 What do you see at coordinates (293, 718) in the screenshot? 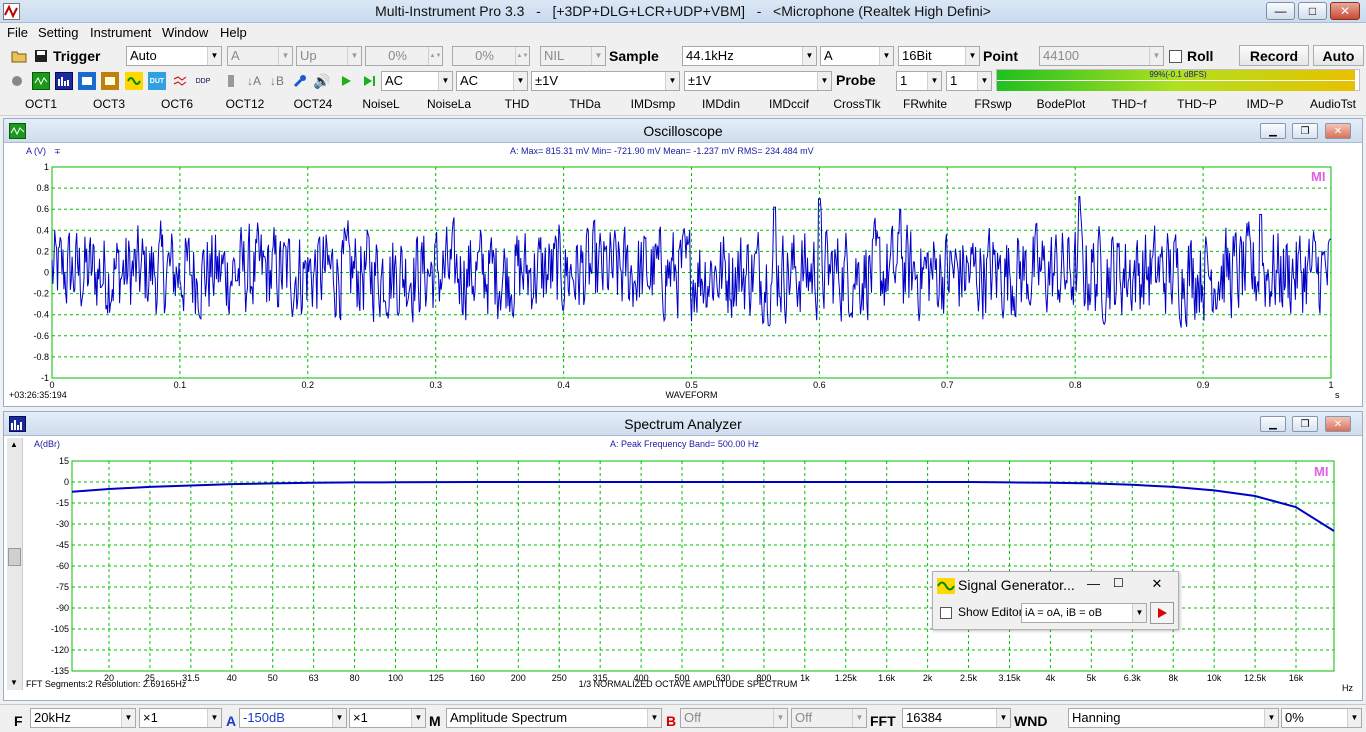
I see `a-range-select: -150dB ▼` at bounding box center [293, 718].